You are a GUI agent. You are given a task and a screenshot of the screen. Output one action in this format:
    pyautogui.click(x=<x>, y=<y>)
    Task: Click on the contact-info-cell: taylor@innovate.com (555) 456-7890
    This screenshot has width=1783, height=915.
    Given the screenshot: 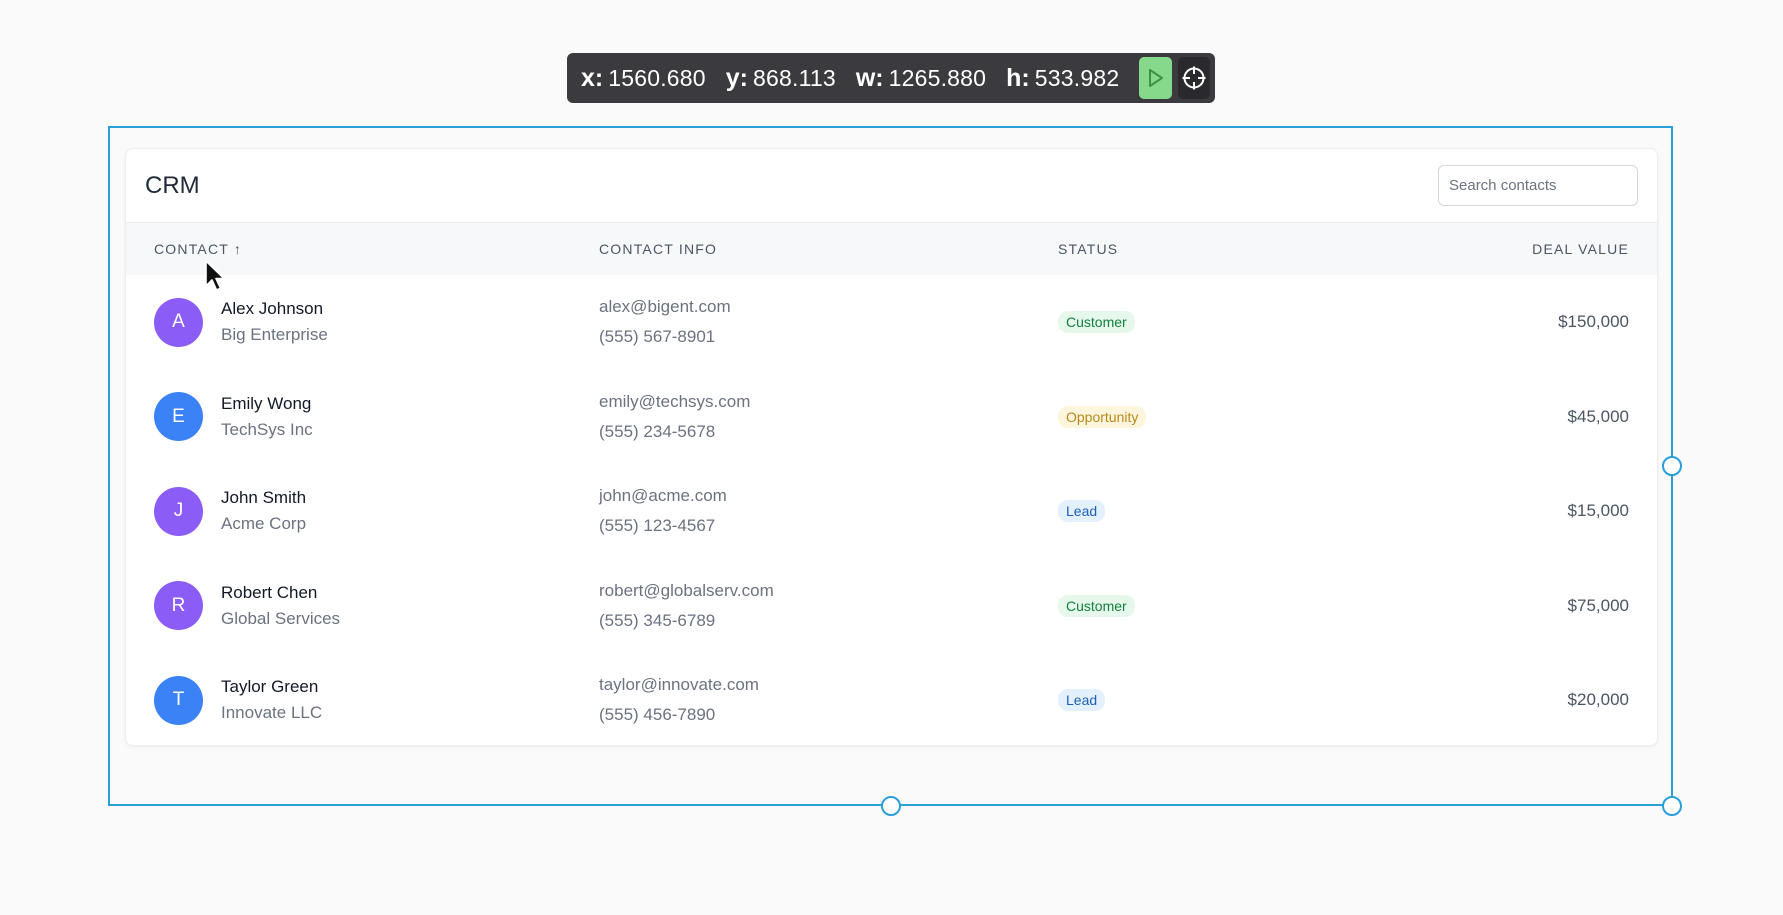 What is the action you would take?
    pyautogui.click(x=828, y=700)
    